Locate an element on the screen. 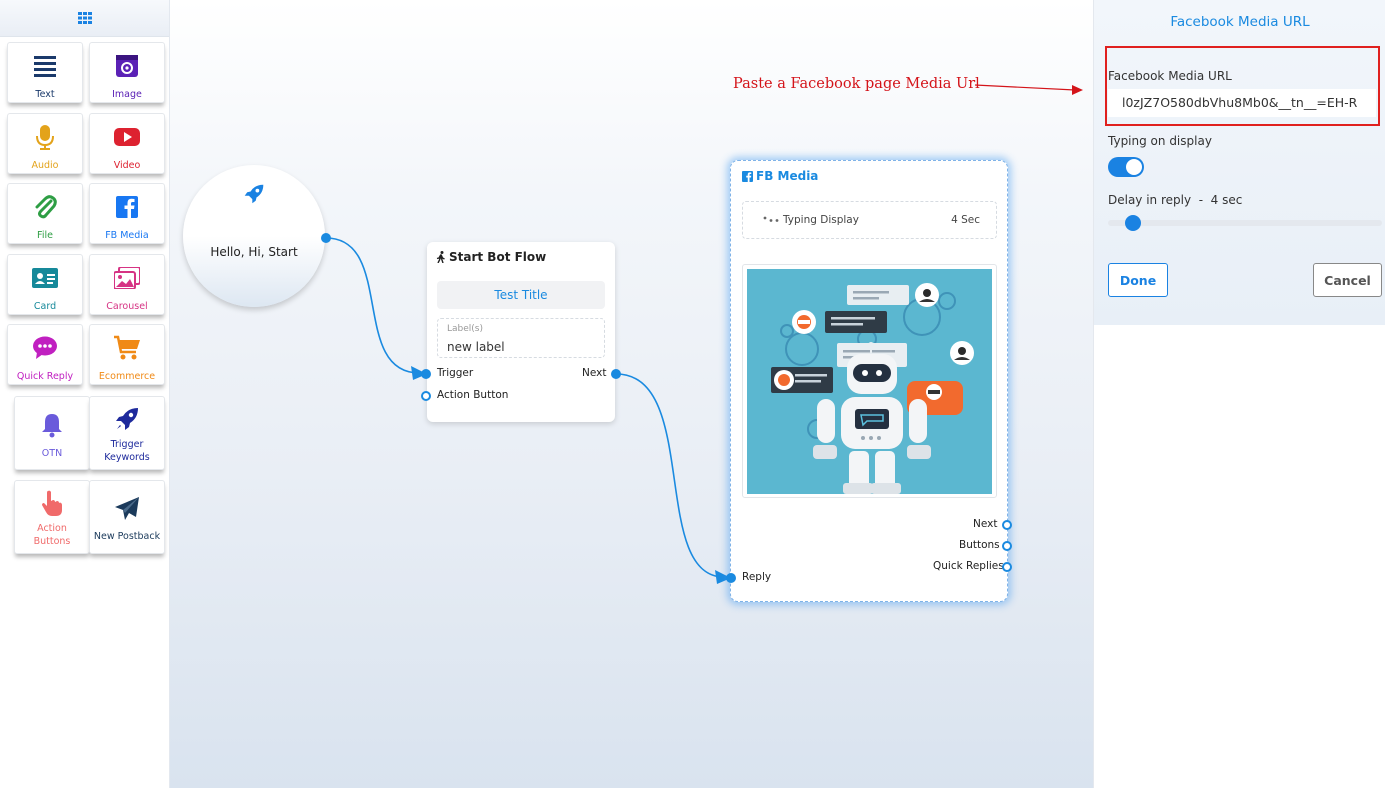 This screenshot has height=788, width=1385. sidebar-item-new-postback: New Postback is located at coordinates (127, 517).